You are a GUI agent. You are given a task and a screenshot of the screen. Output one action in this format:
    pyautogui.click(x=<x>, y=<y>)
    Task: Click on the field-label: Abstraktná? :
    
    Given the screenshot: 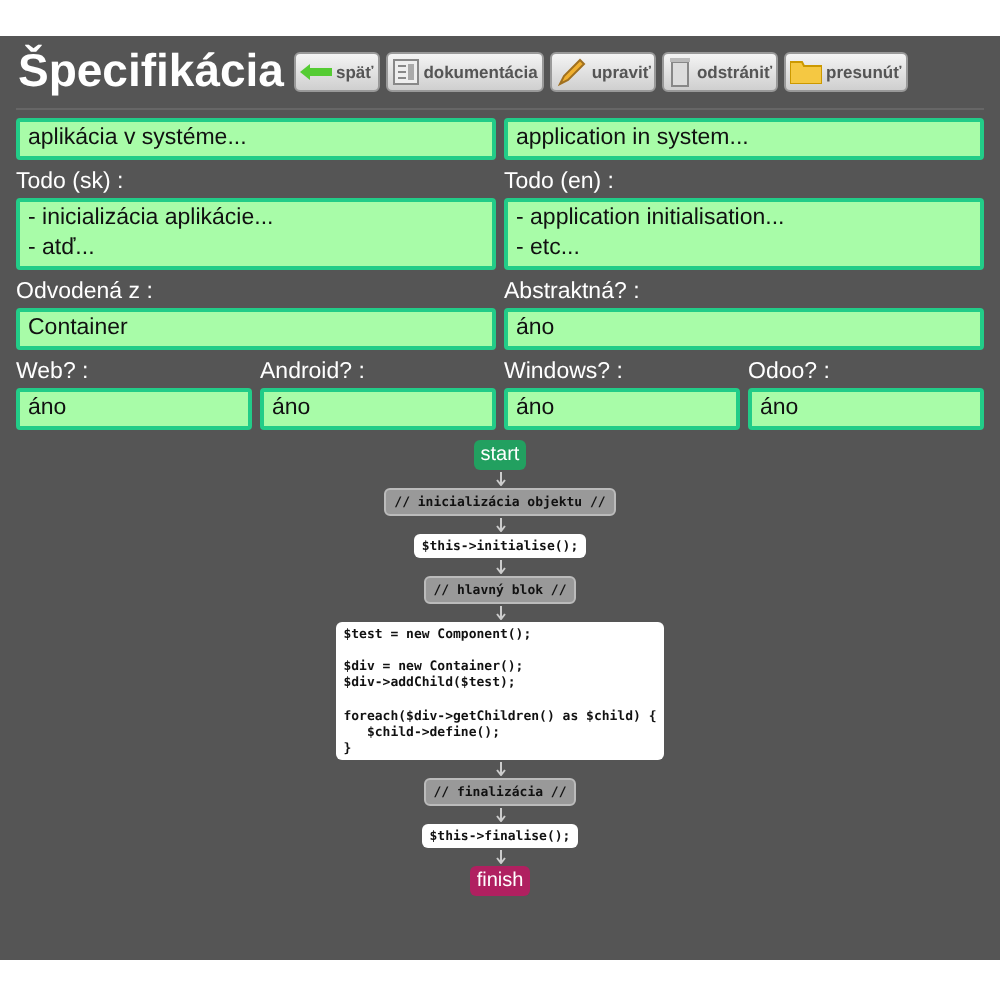 What is the action you would take?
    pyautogui.click(x=573, y=291)
    